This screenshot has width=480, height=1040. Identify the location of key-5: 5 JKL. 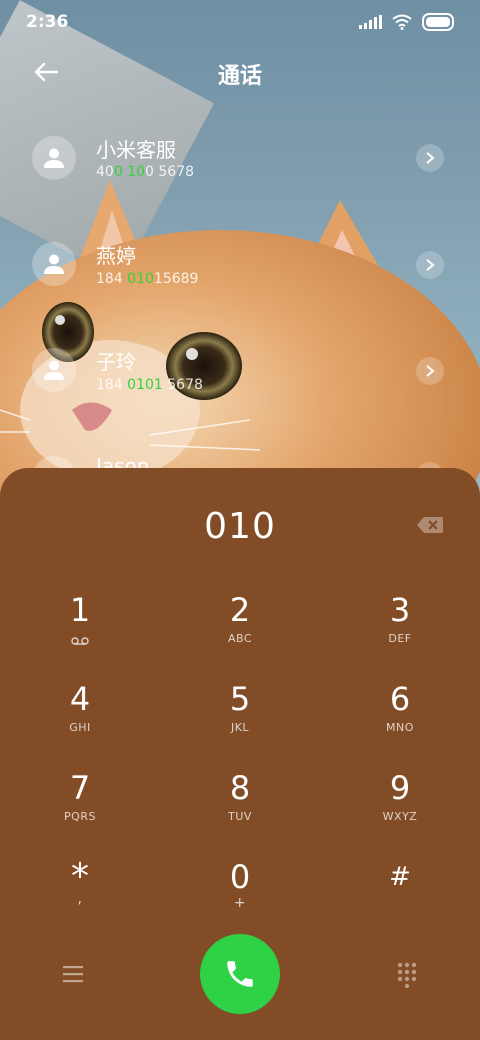
(240, 719).